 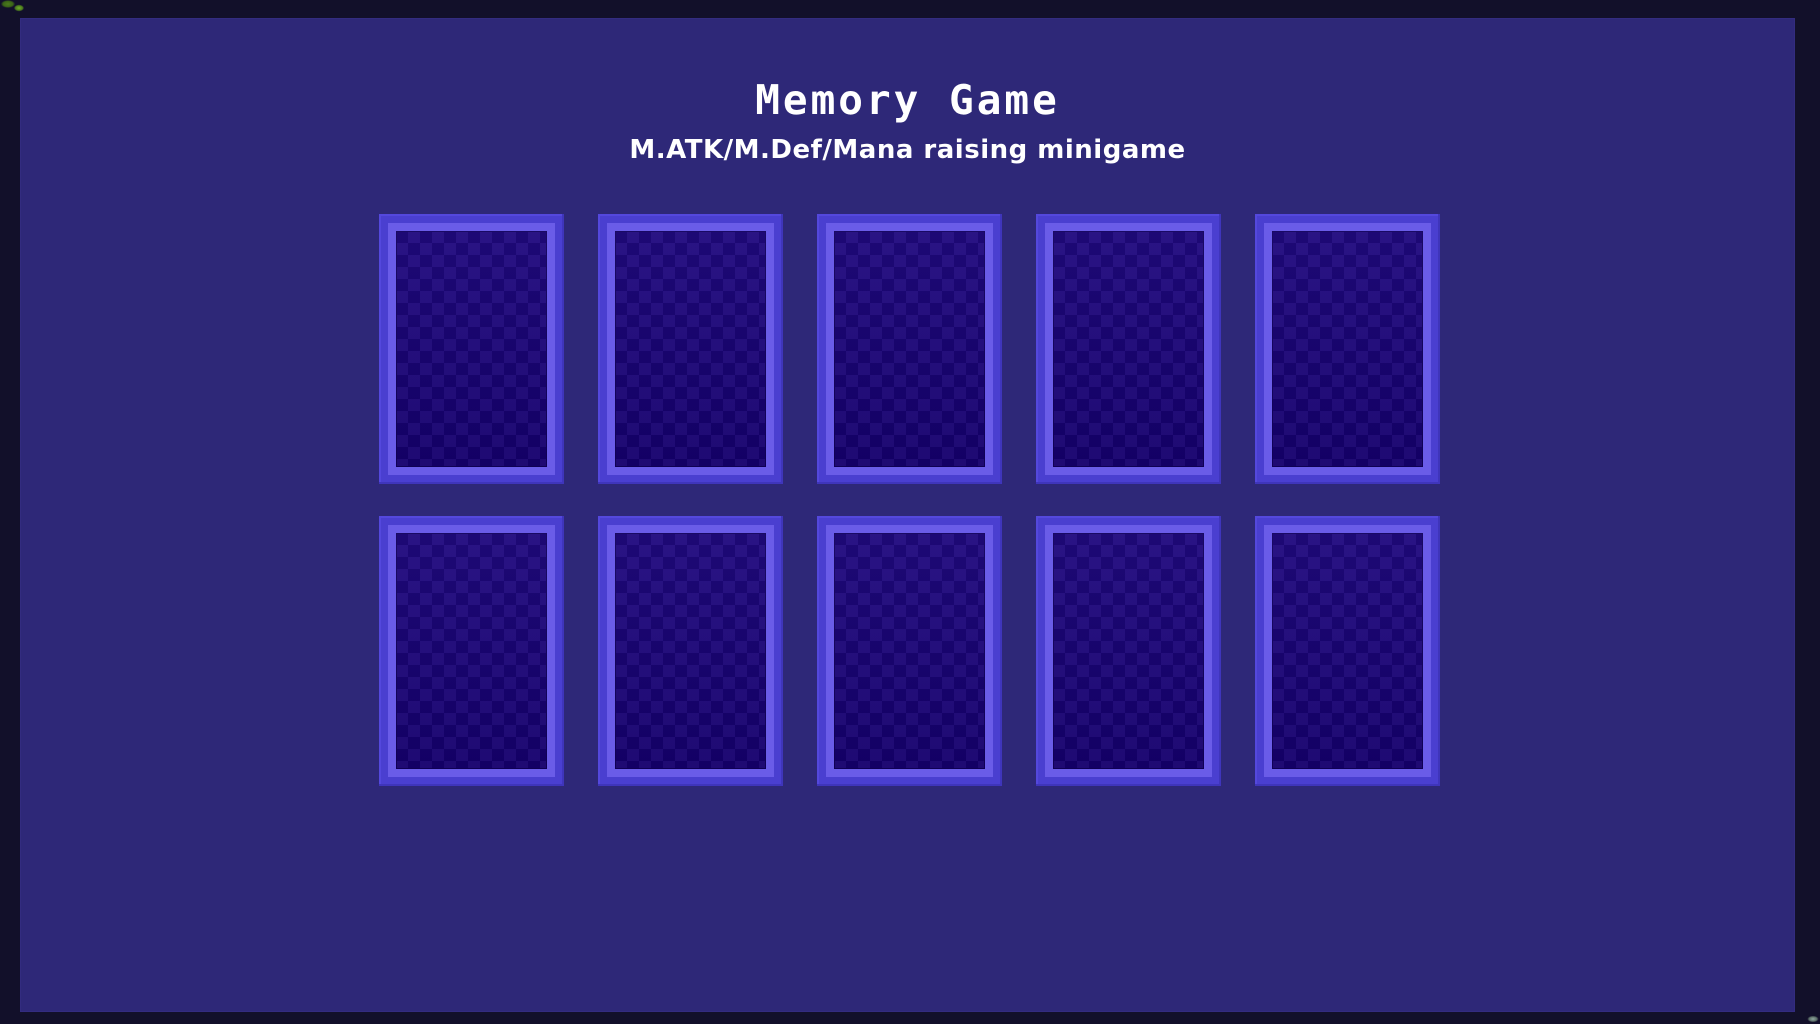 I want to click on screen-edge-artifact-top-left, so click(x=13, y=7).